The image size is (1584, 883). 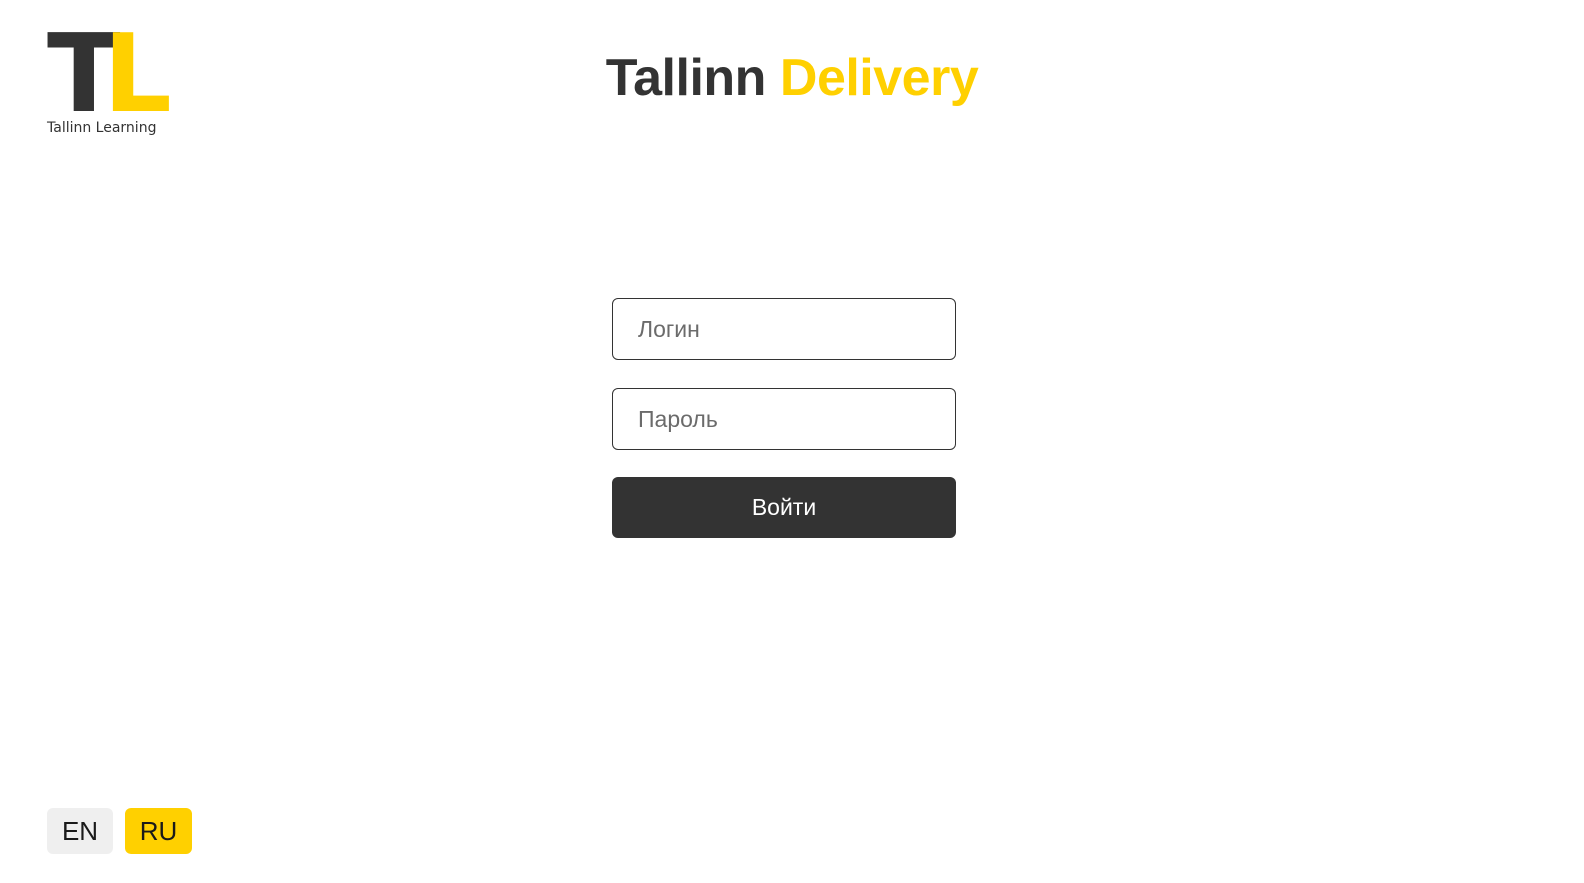 I want to click on page-title: Tallinn Delivery, so click(x=792, y=78).